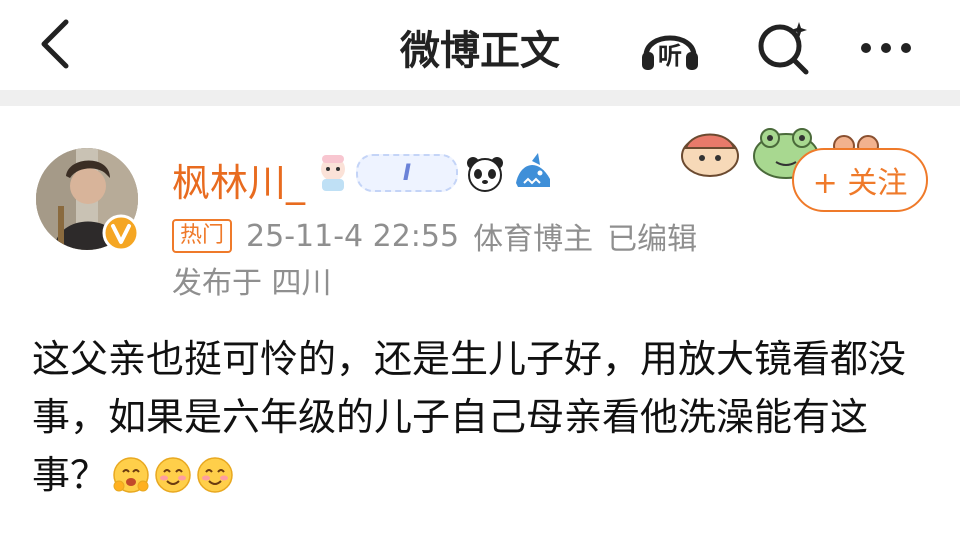  Describe the element at coordinates (353, 236) in the screenshot. I see `post-timestamp: 25-11-4 22:55` at that location.